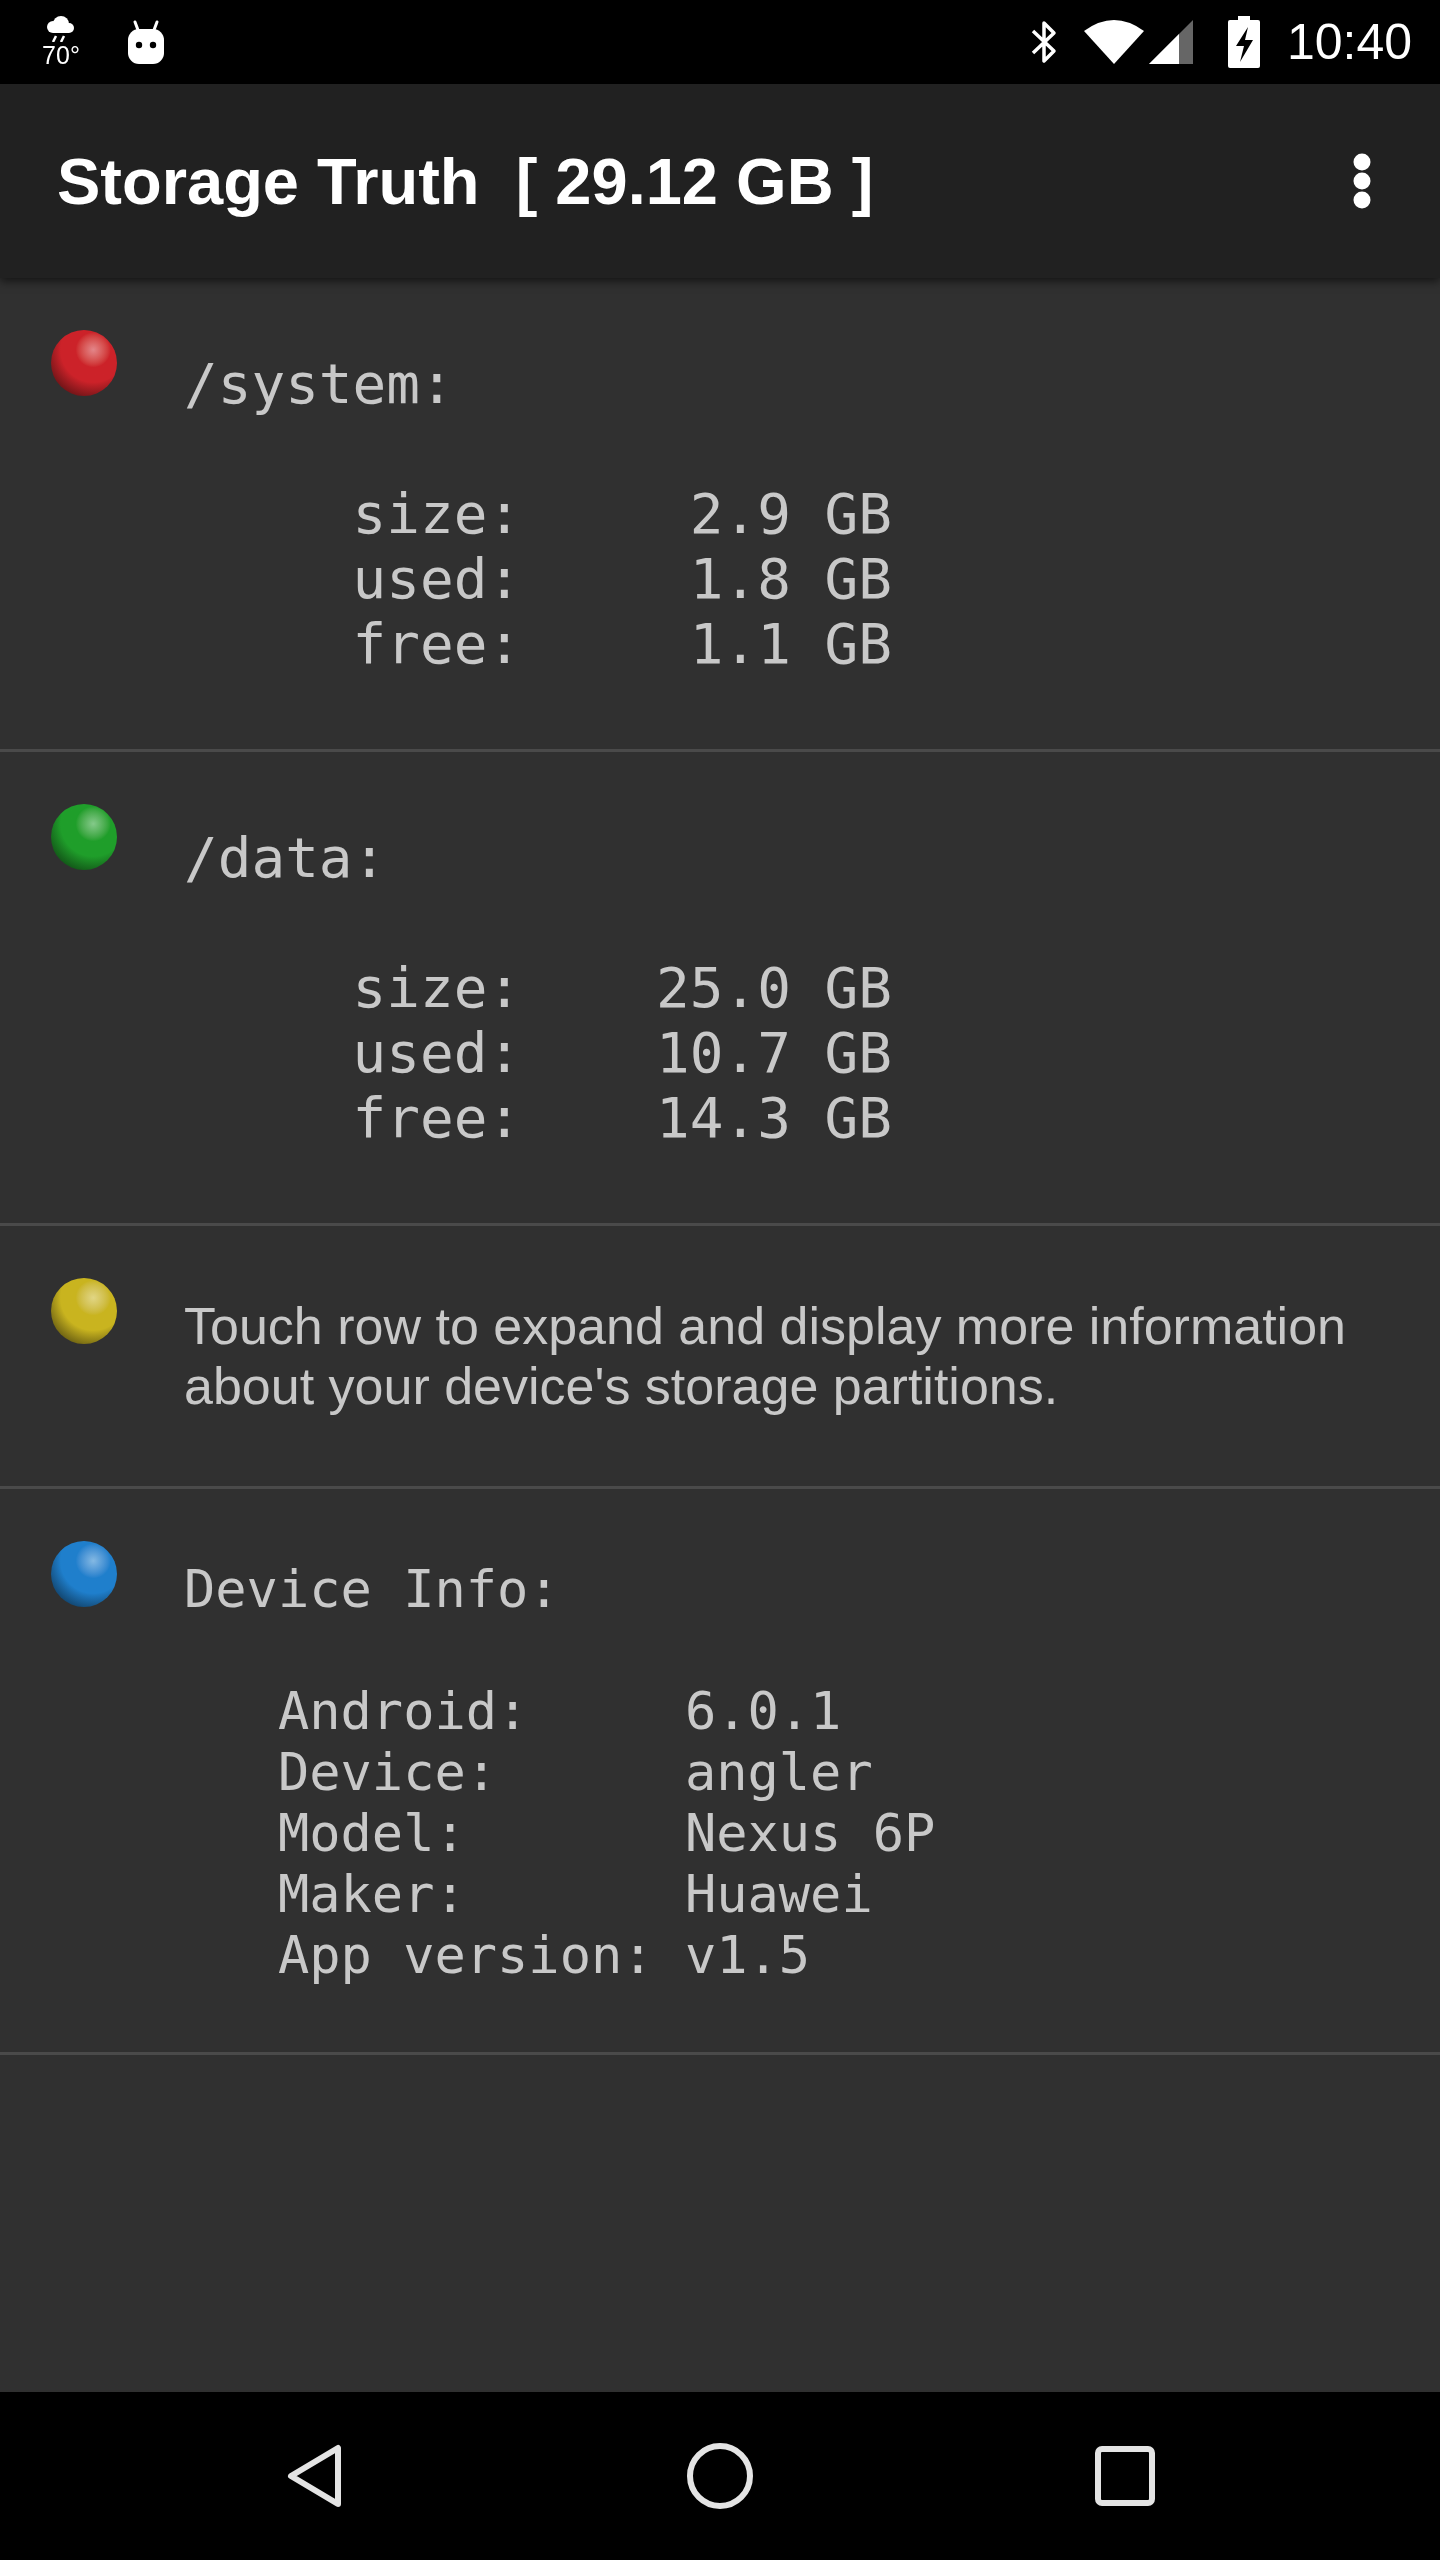 The height and width of the screenshot is (2560, 1440). I want to click on field-label: Android:, so click(403, 1711).